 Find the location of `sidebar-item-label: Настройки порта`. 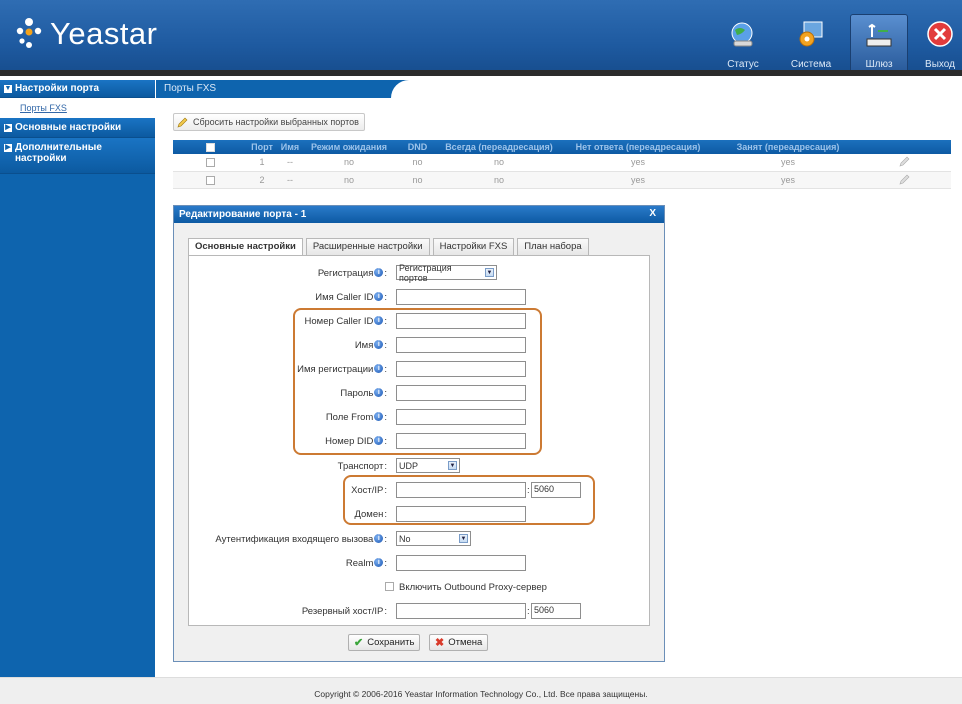

sidebar-item-label: Настройки порта is located at coordinates (57, 88).